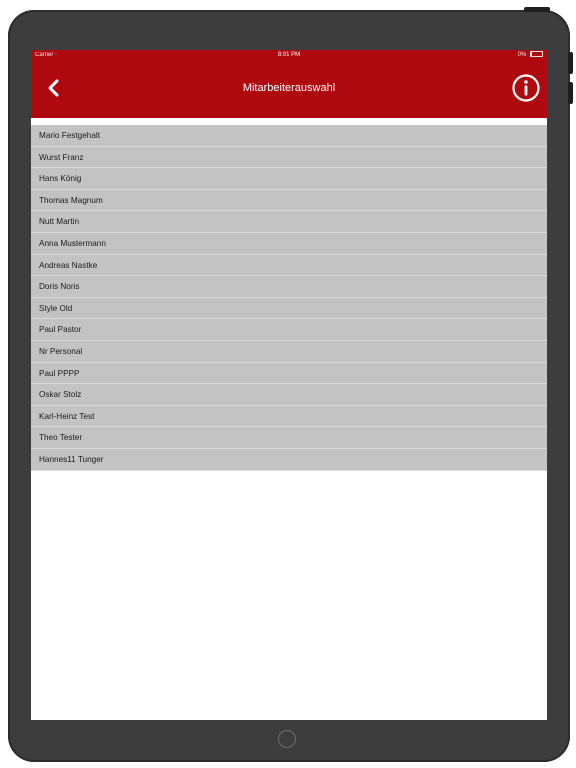 The height and width of the screenshot is (768, 576). Describe the element at coordinates (289, 373) in the screenshot. I see `employee-row: Paul PPPP` at that location.